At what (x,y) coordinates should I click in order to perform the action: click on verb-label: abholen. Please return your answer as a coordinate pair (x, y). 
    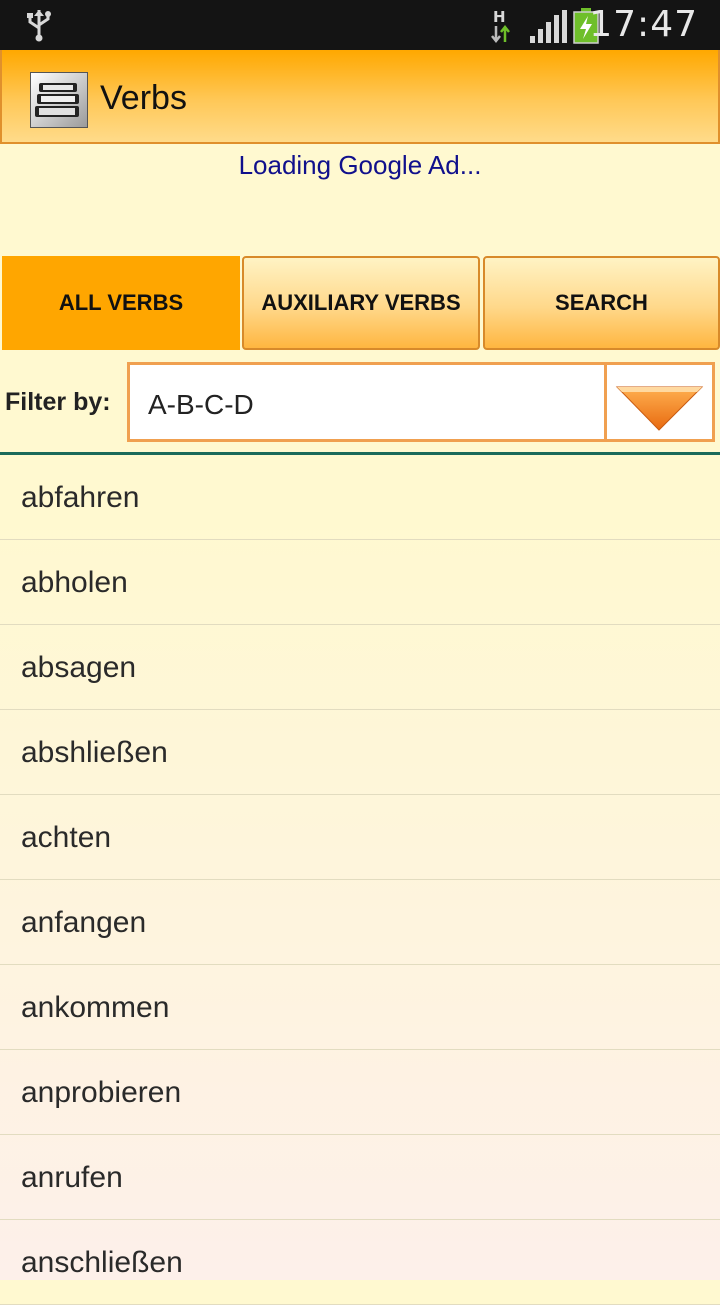
    Looking at the image, I should click on (74, 582).